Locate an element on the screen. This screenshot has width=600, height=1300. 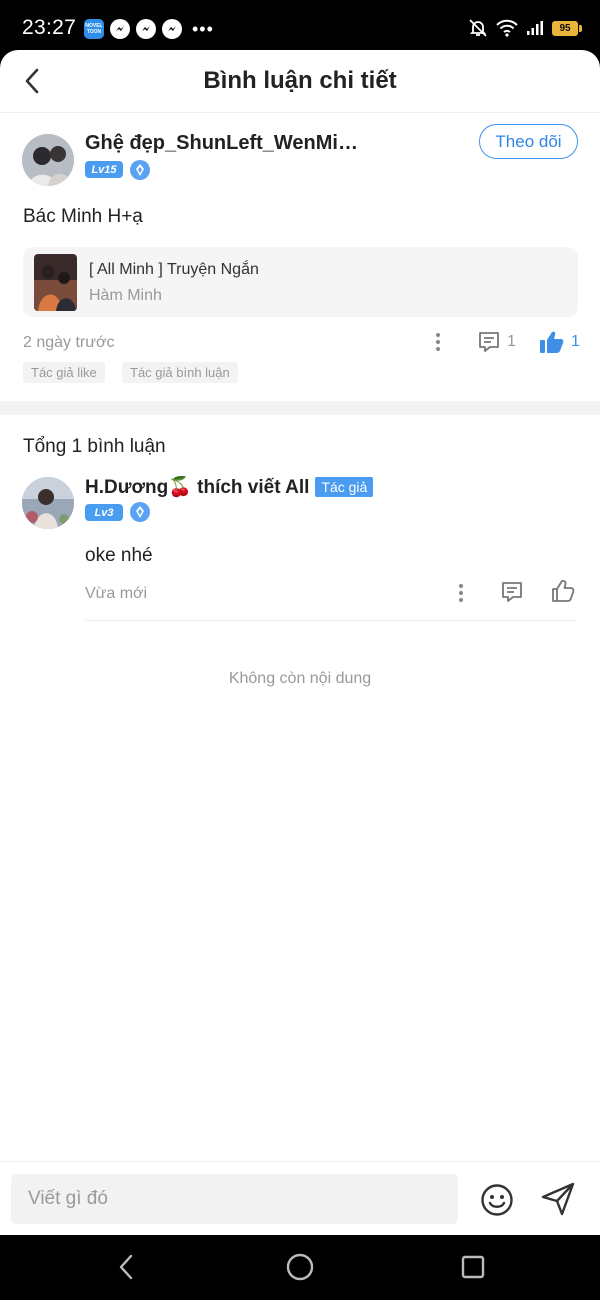
post-like-button: 1 is located at coordinates (559, 342).